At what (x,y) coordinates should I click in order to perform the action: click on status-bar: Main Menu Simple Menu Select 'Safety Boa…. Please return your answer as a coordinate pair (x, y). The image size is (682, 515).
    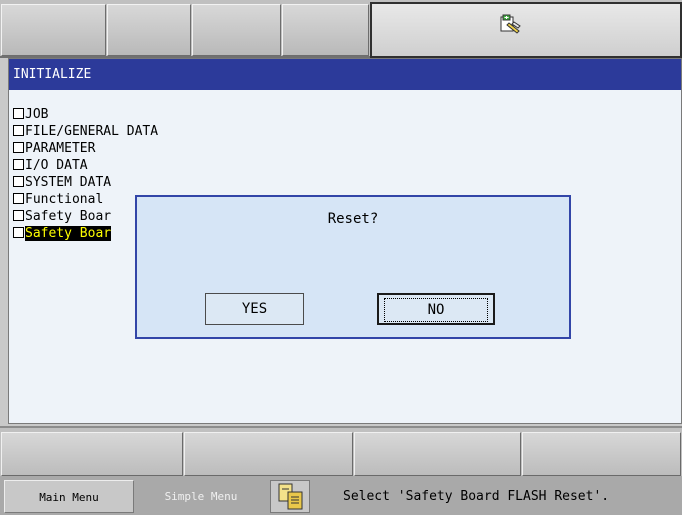
    Looking at the image, I should click on (341, 495).